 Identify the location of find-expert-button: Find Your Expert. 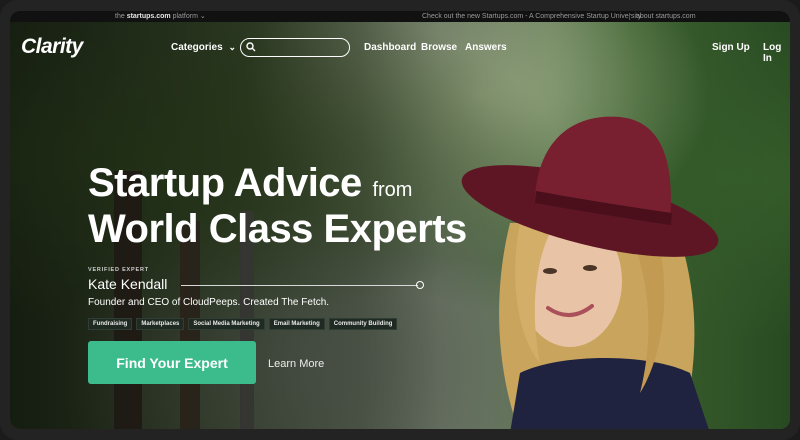
(172, 362).